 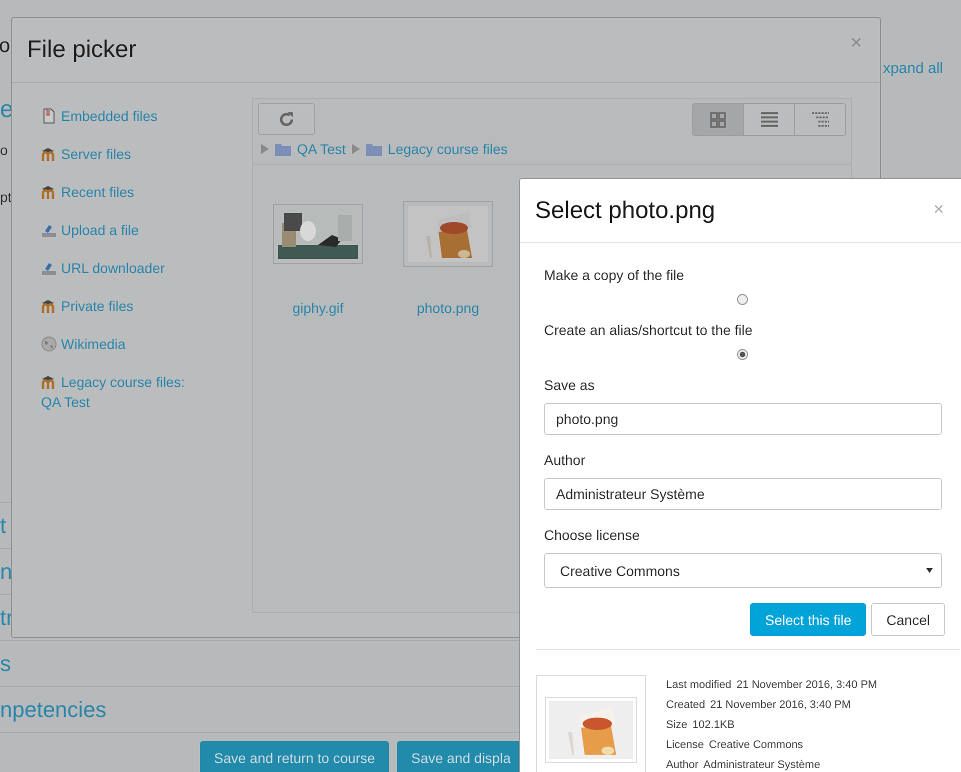 I want to click on detail-value: 102.1KB, so click(x=713, y=725).